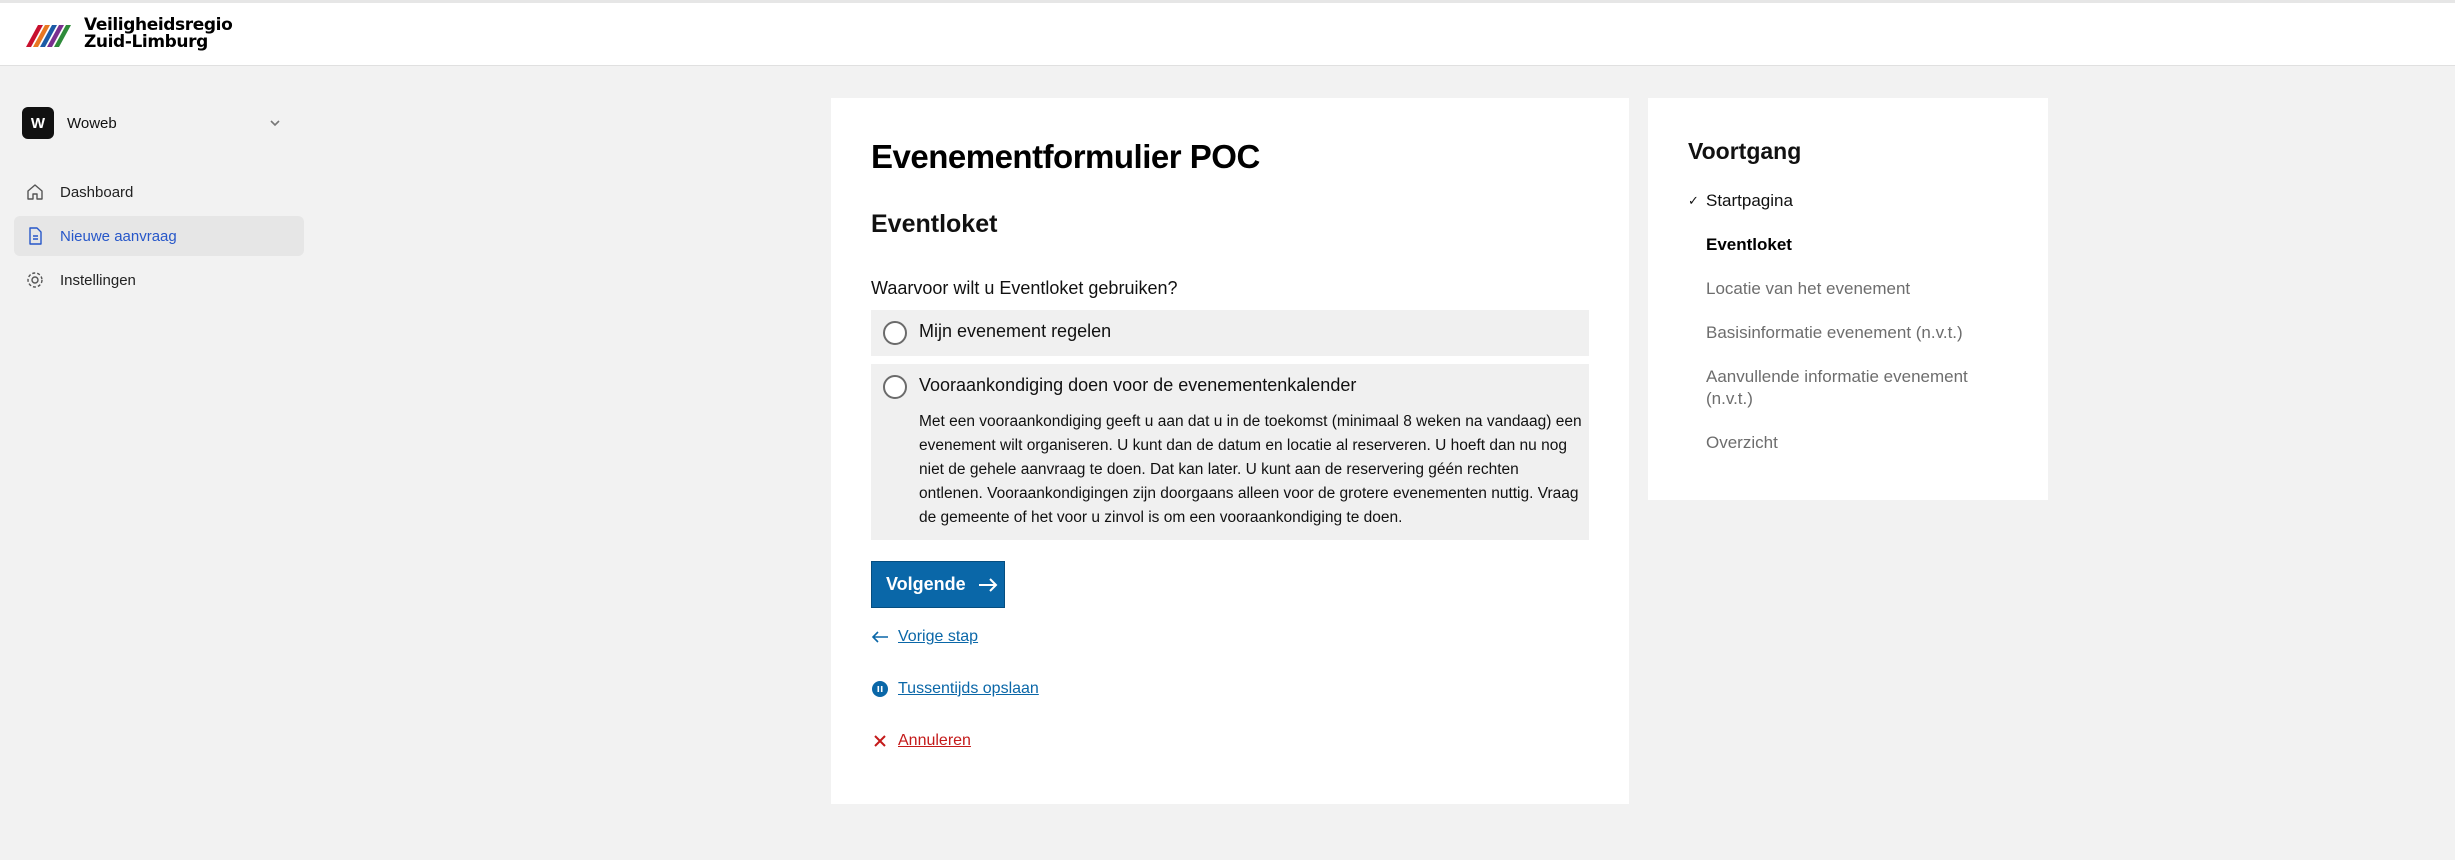 This screenshot has height=860, width=2455. I want to click on pause-icon, so click(880, 689).